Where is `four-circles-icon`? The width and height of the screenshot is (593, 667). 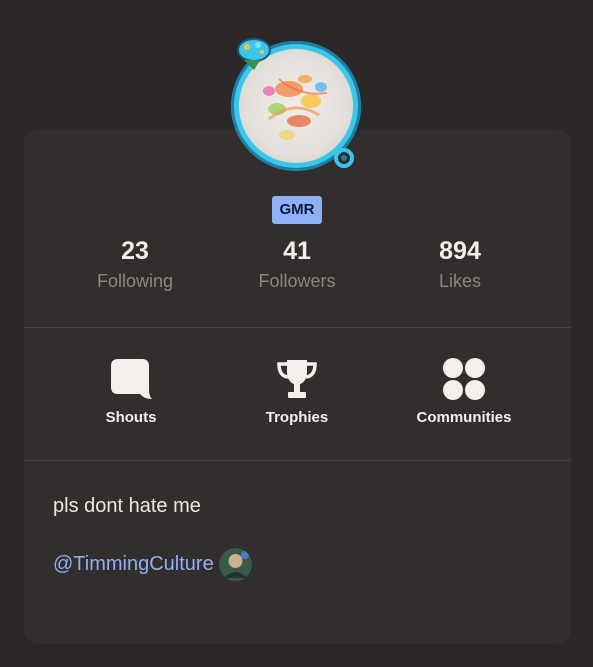
four-circles-icon is located at coordinates (464, 379).